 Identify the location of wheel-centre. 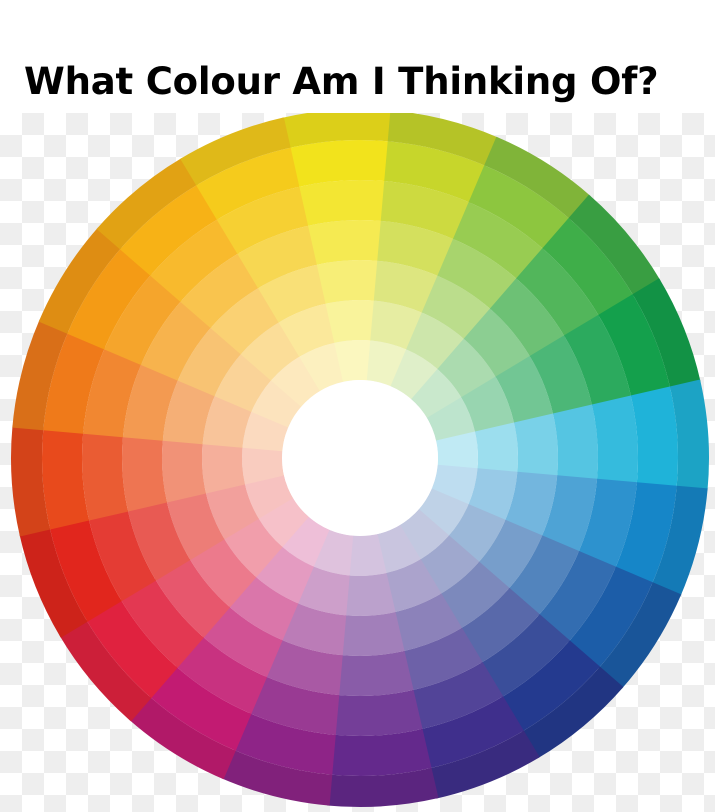
(360, 458).